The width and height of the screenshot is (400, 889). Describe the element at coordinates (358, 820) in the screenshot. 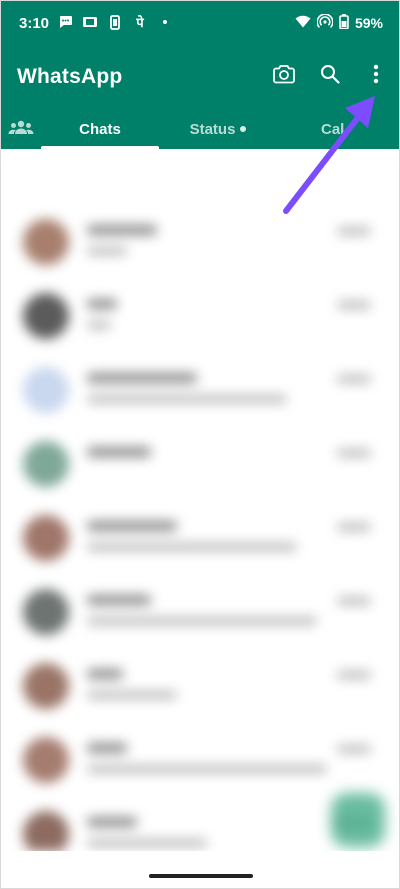

I see `new-chat-fab` at that location.